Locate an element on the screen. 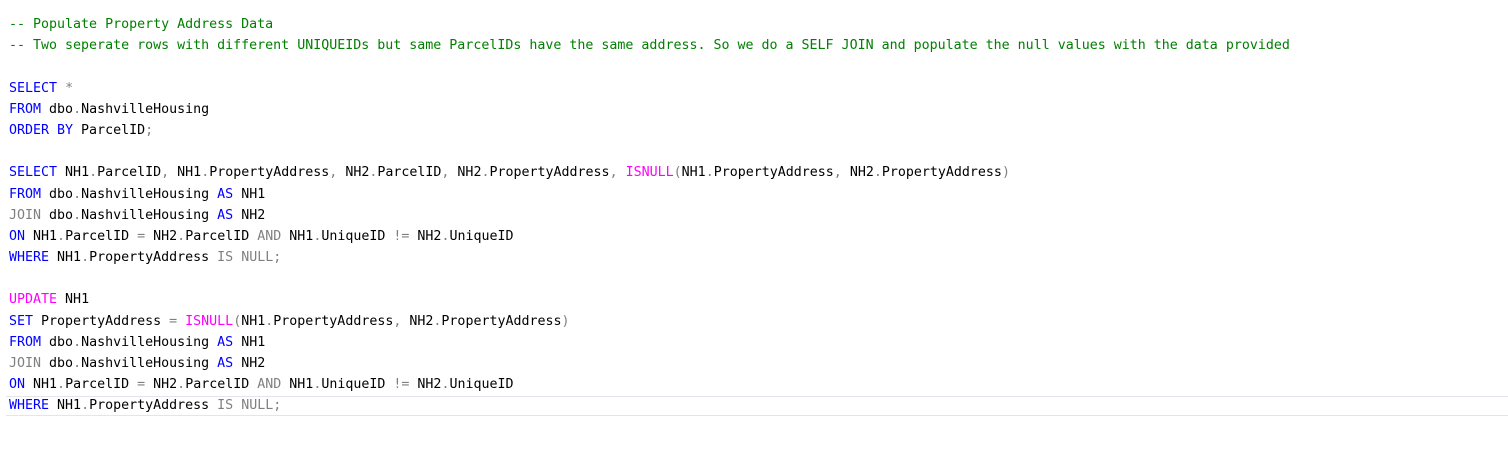 The width and height of the screenshot is (1508, 453). code-line: UPDATE NH1 is located at coordinates (649, 299).